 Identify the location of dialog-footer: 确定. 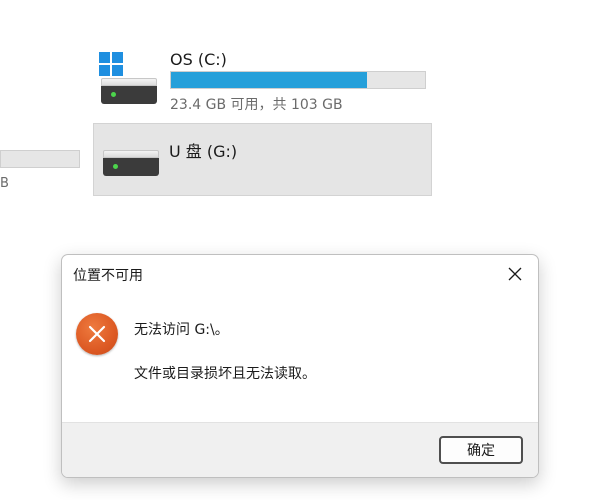
(300, 449).